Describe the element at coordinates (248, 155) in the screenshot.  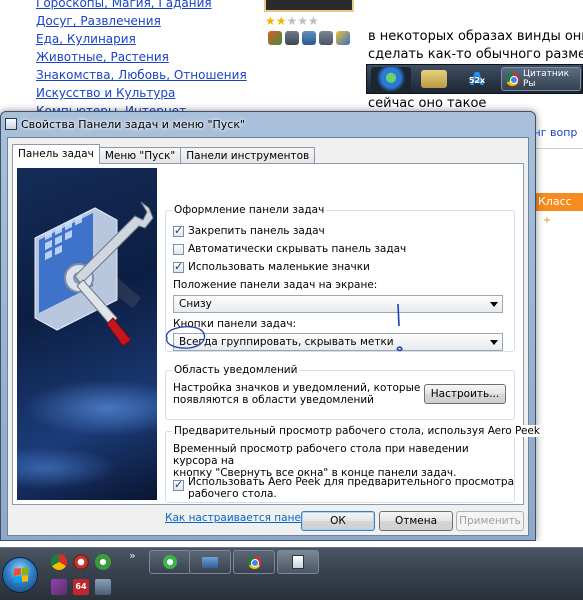
I see `tab-toolbars: Панели инструментов` at that location.